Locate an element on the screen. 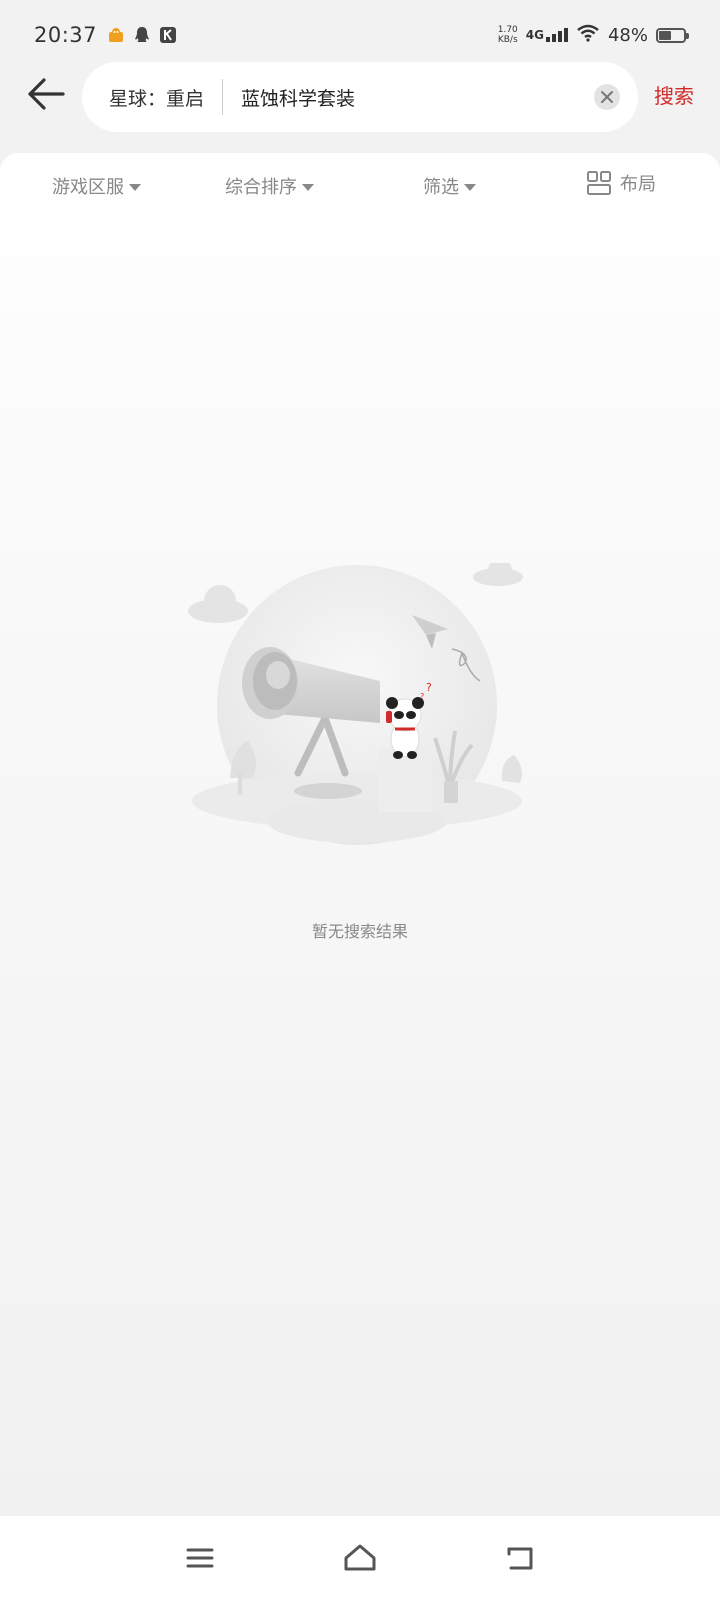 This screenshot has height=1600, width=720. close-icon is located at coordinates (607, 97).